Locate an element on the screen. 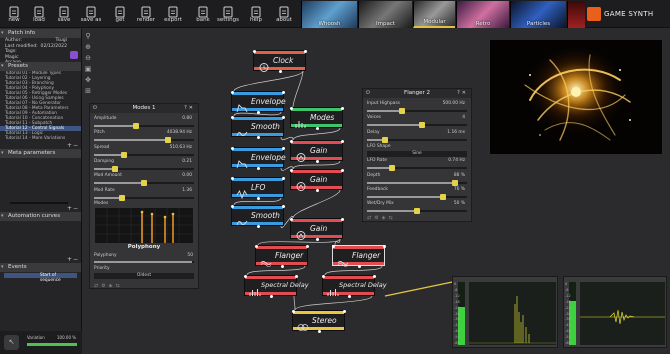 The height and width of the screenshot is (354, 670). remove-curve-icon: − is located at coordinates (75, 259).